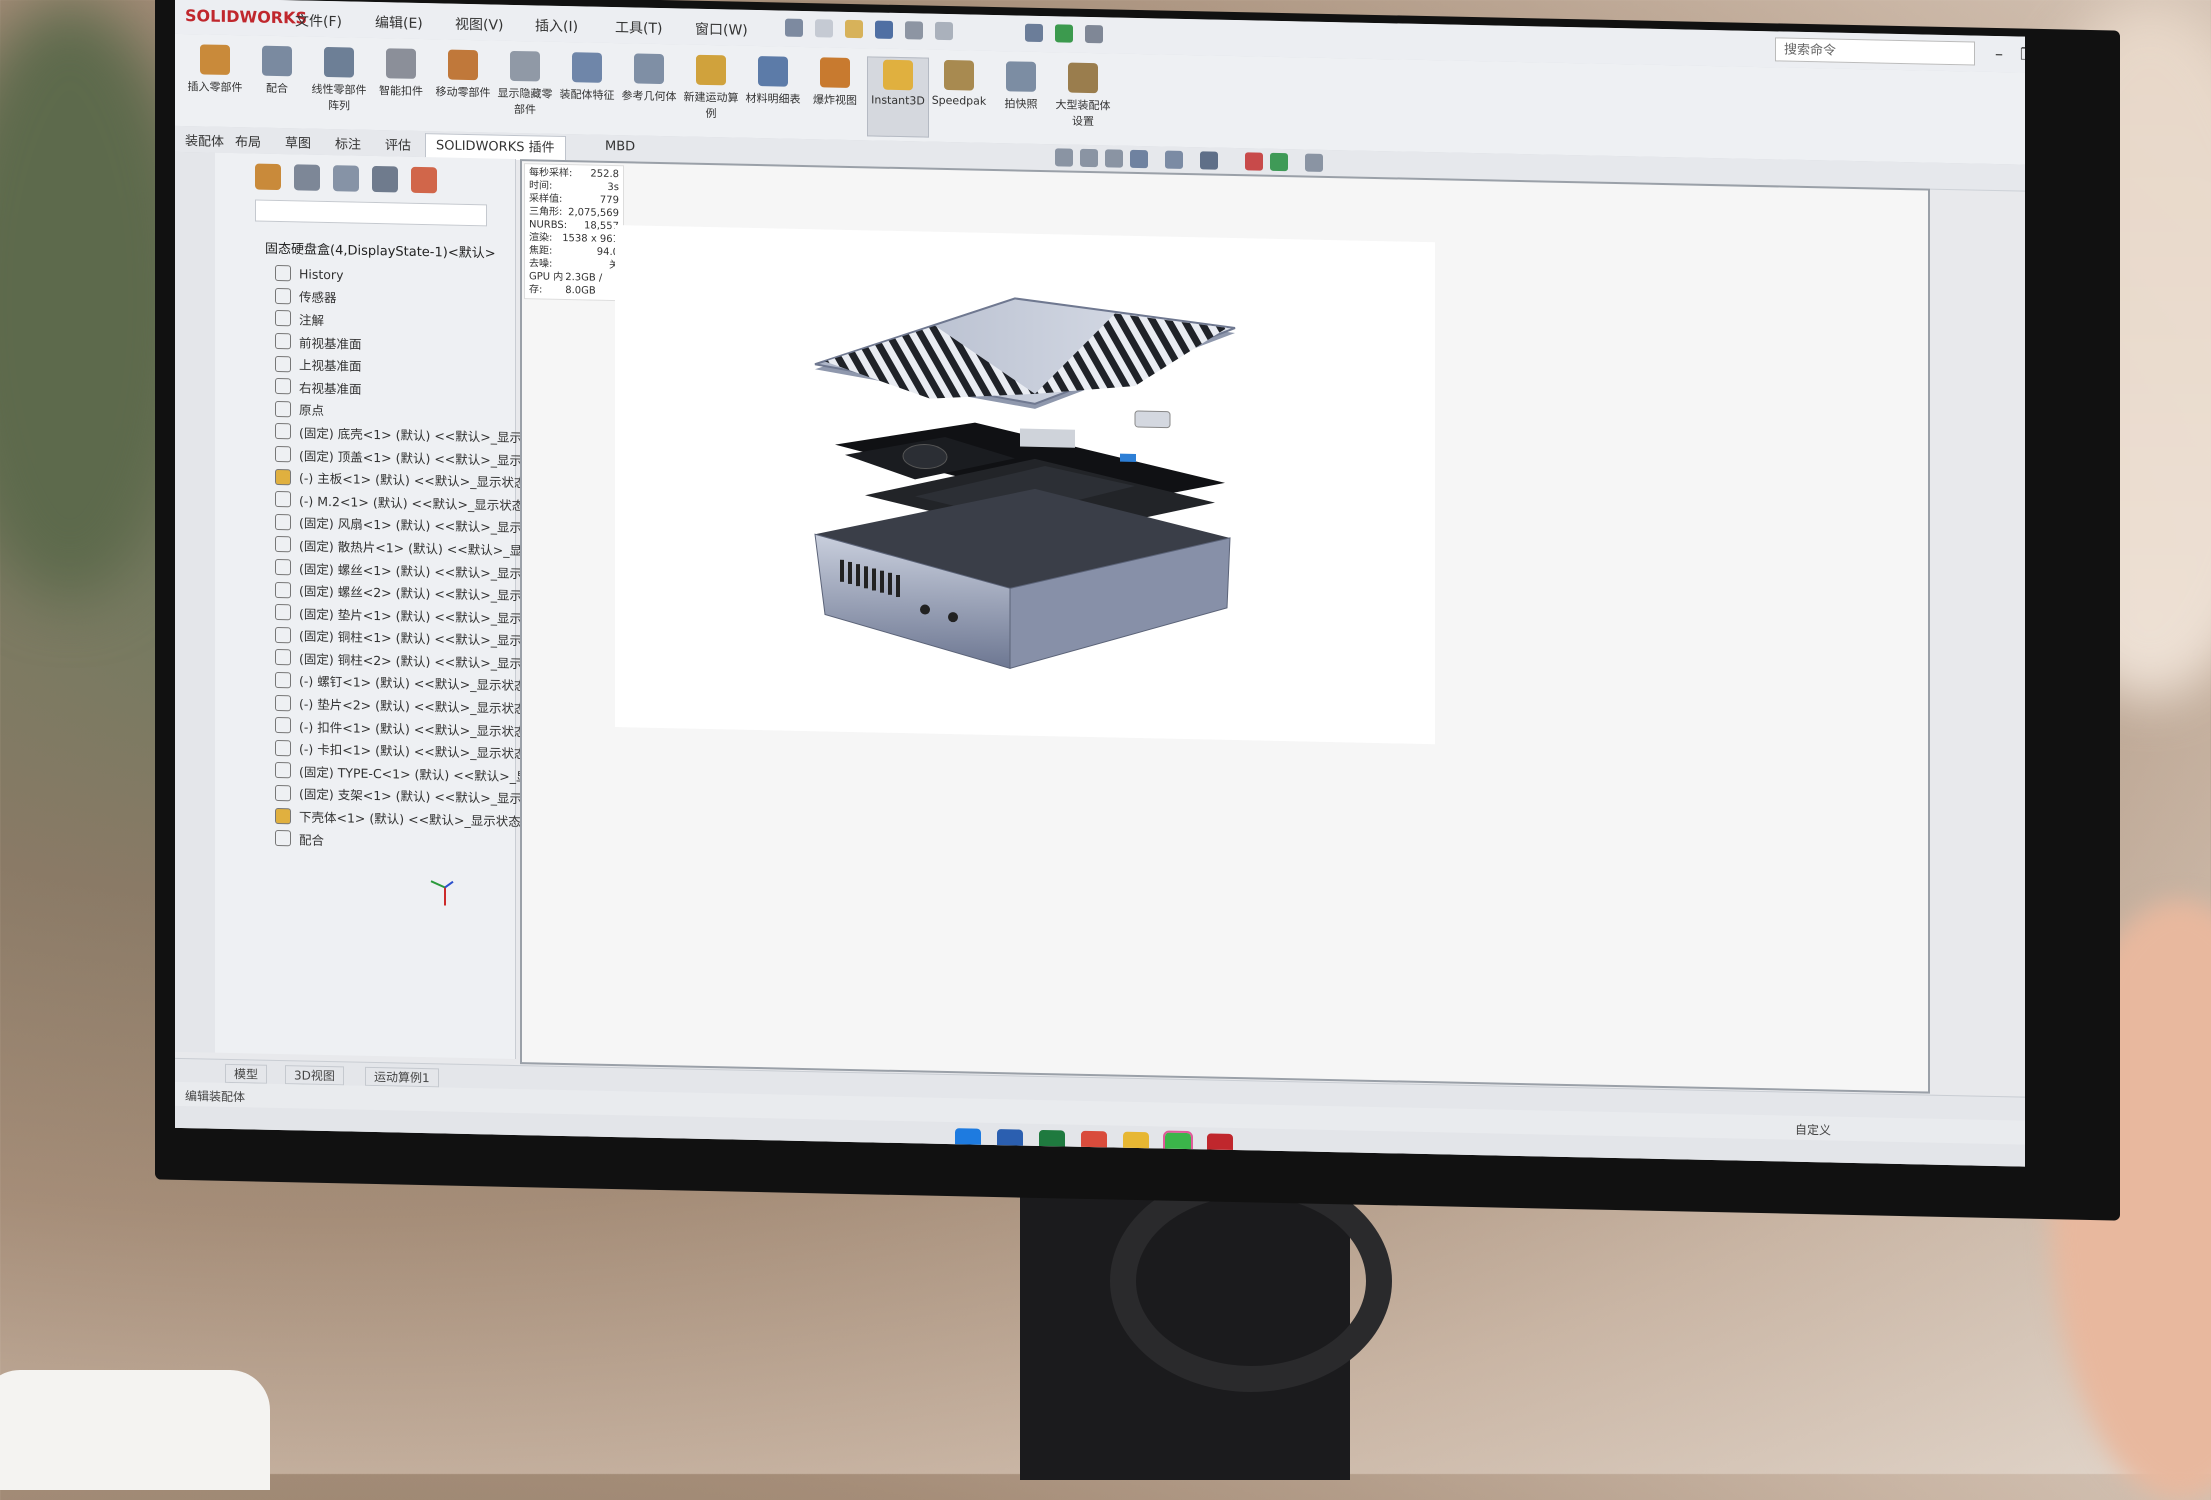  What do you see at coordinates (195, 602) in the screenshot?
I see `left-icon-strip` at bounding box center [195, 602].